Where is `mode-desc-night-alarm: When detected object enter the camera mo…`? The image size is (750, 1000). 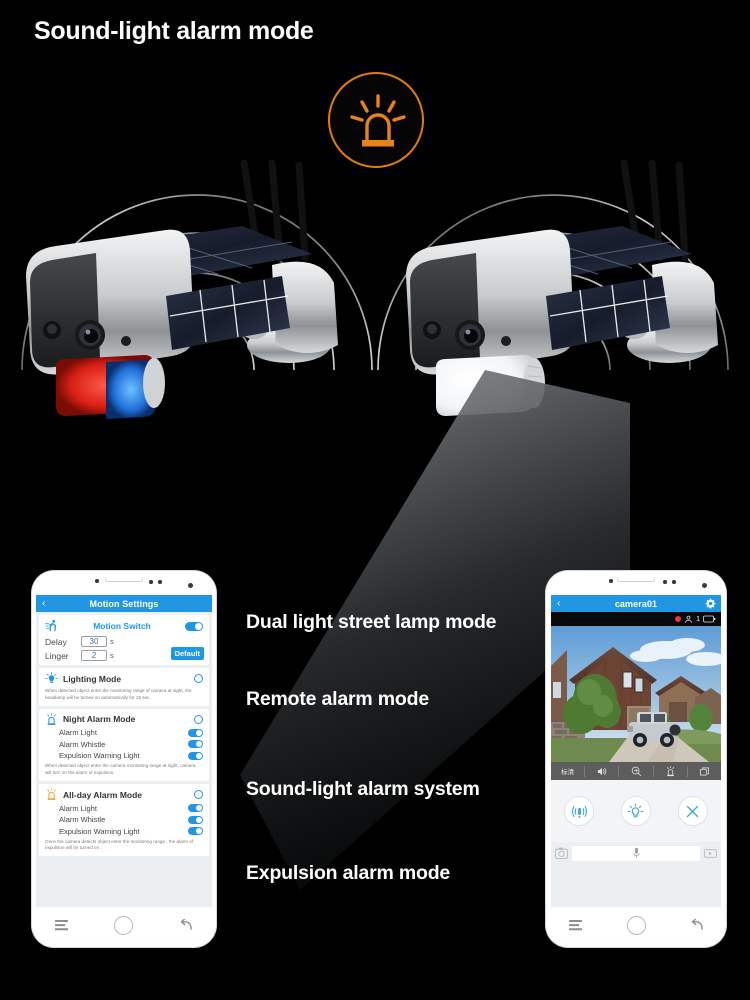
mode-desc-night-alarm: When detected object enter the camera mo… is located at coordinates (120, 769).